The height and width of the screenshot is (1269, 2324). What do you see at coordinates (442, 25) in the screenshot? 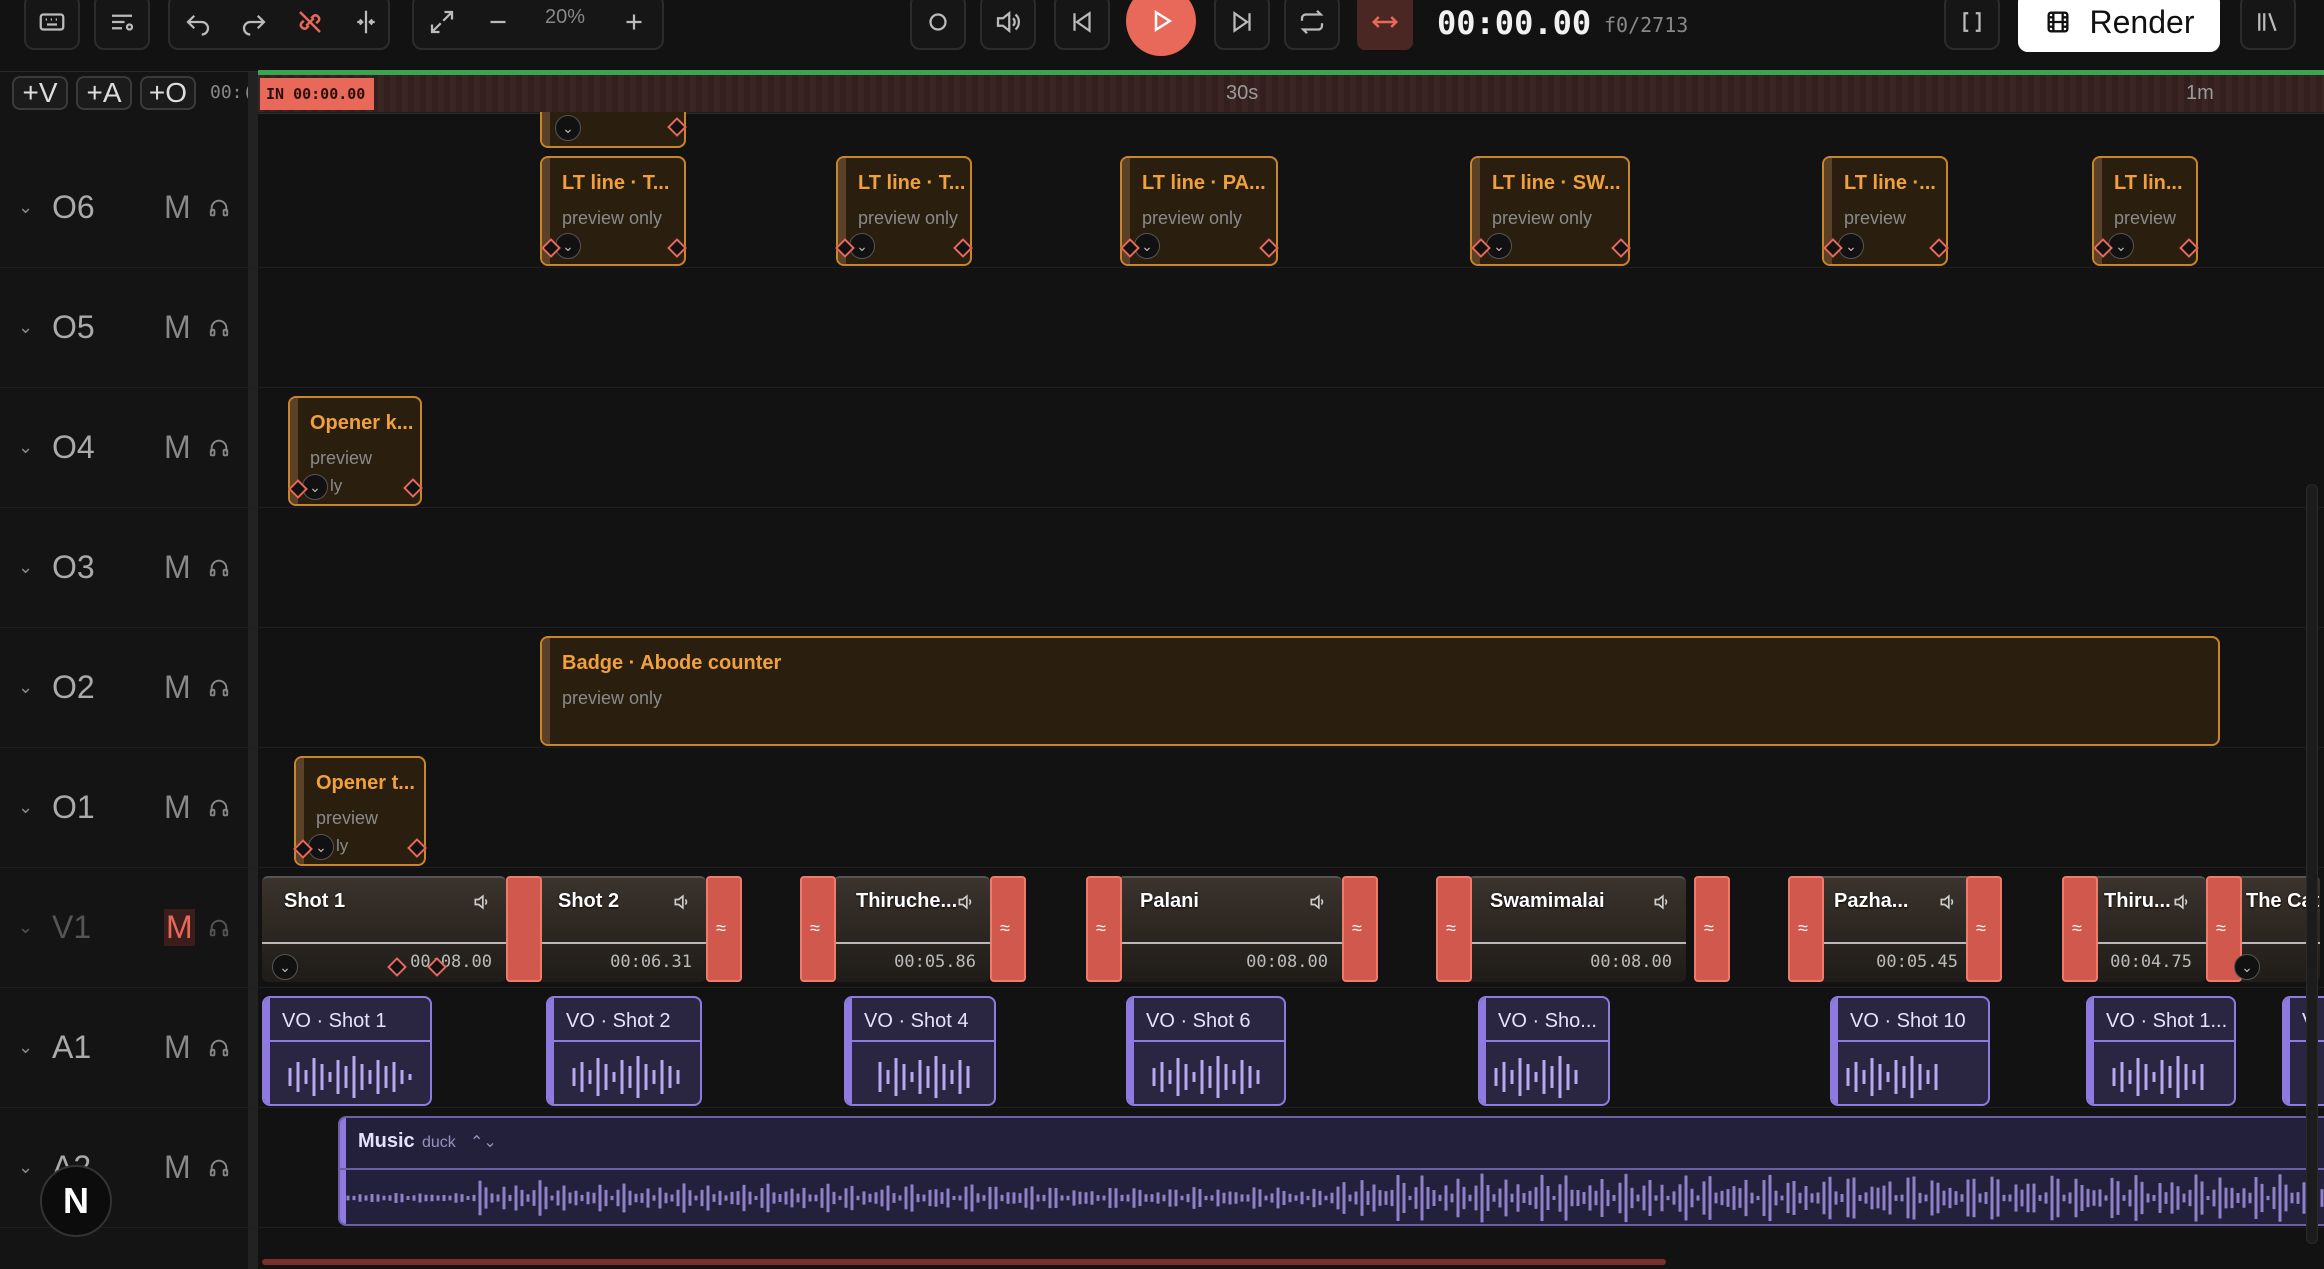
I see `fit-icon` at bounding box center [442, 25].